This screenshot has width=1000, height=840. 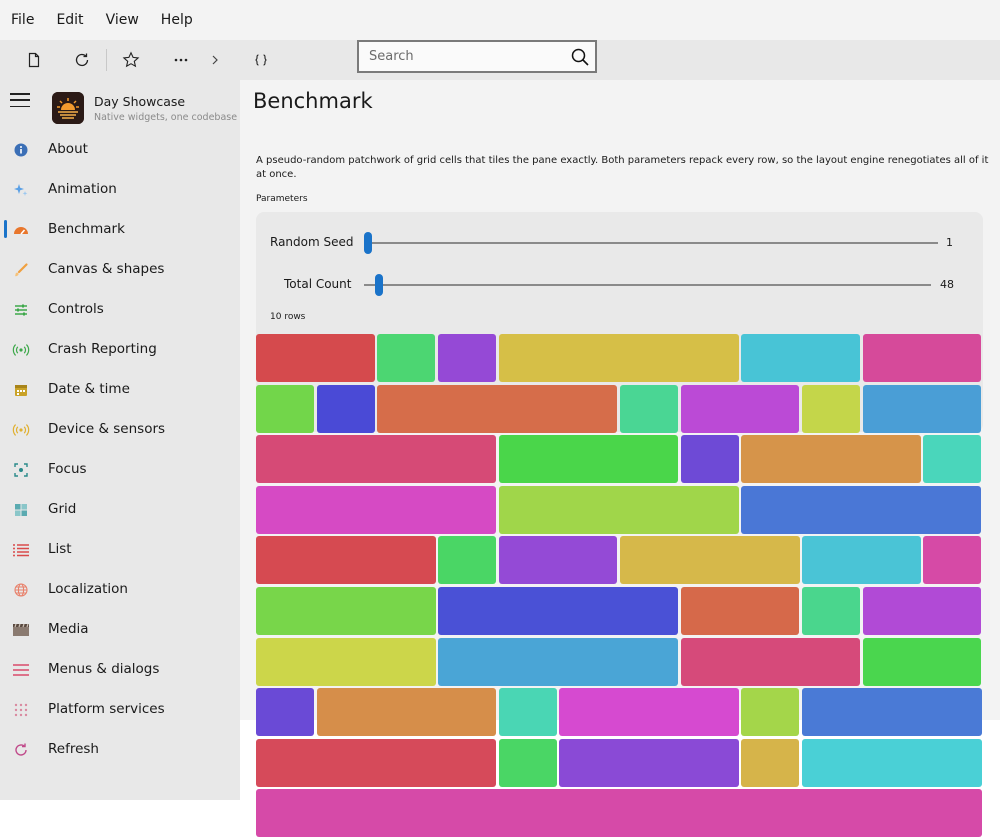 What do you see at coordinates (20, 100) in the screenshot?
I see `hamburger-menu-icon` at bounding box center [20, 100].